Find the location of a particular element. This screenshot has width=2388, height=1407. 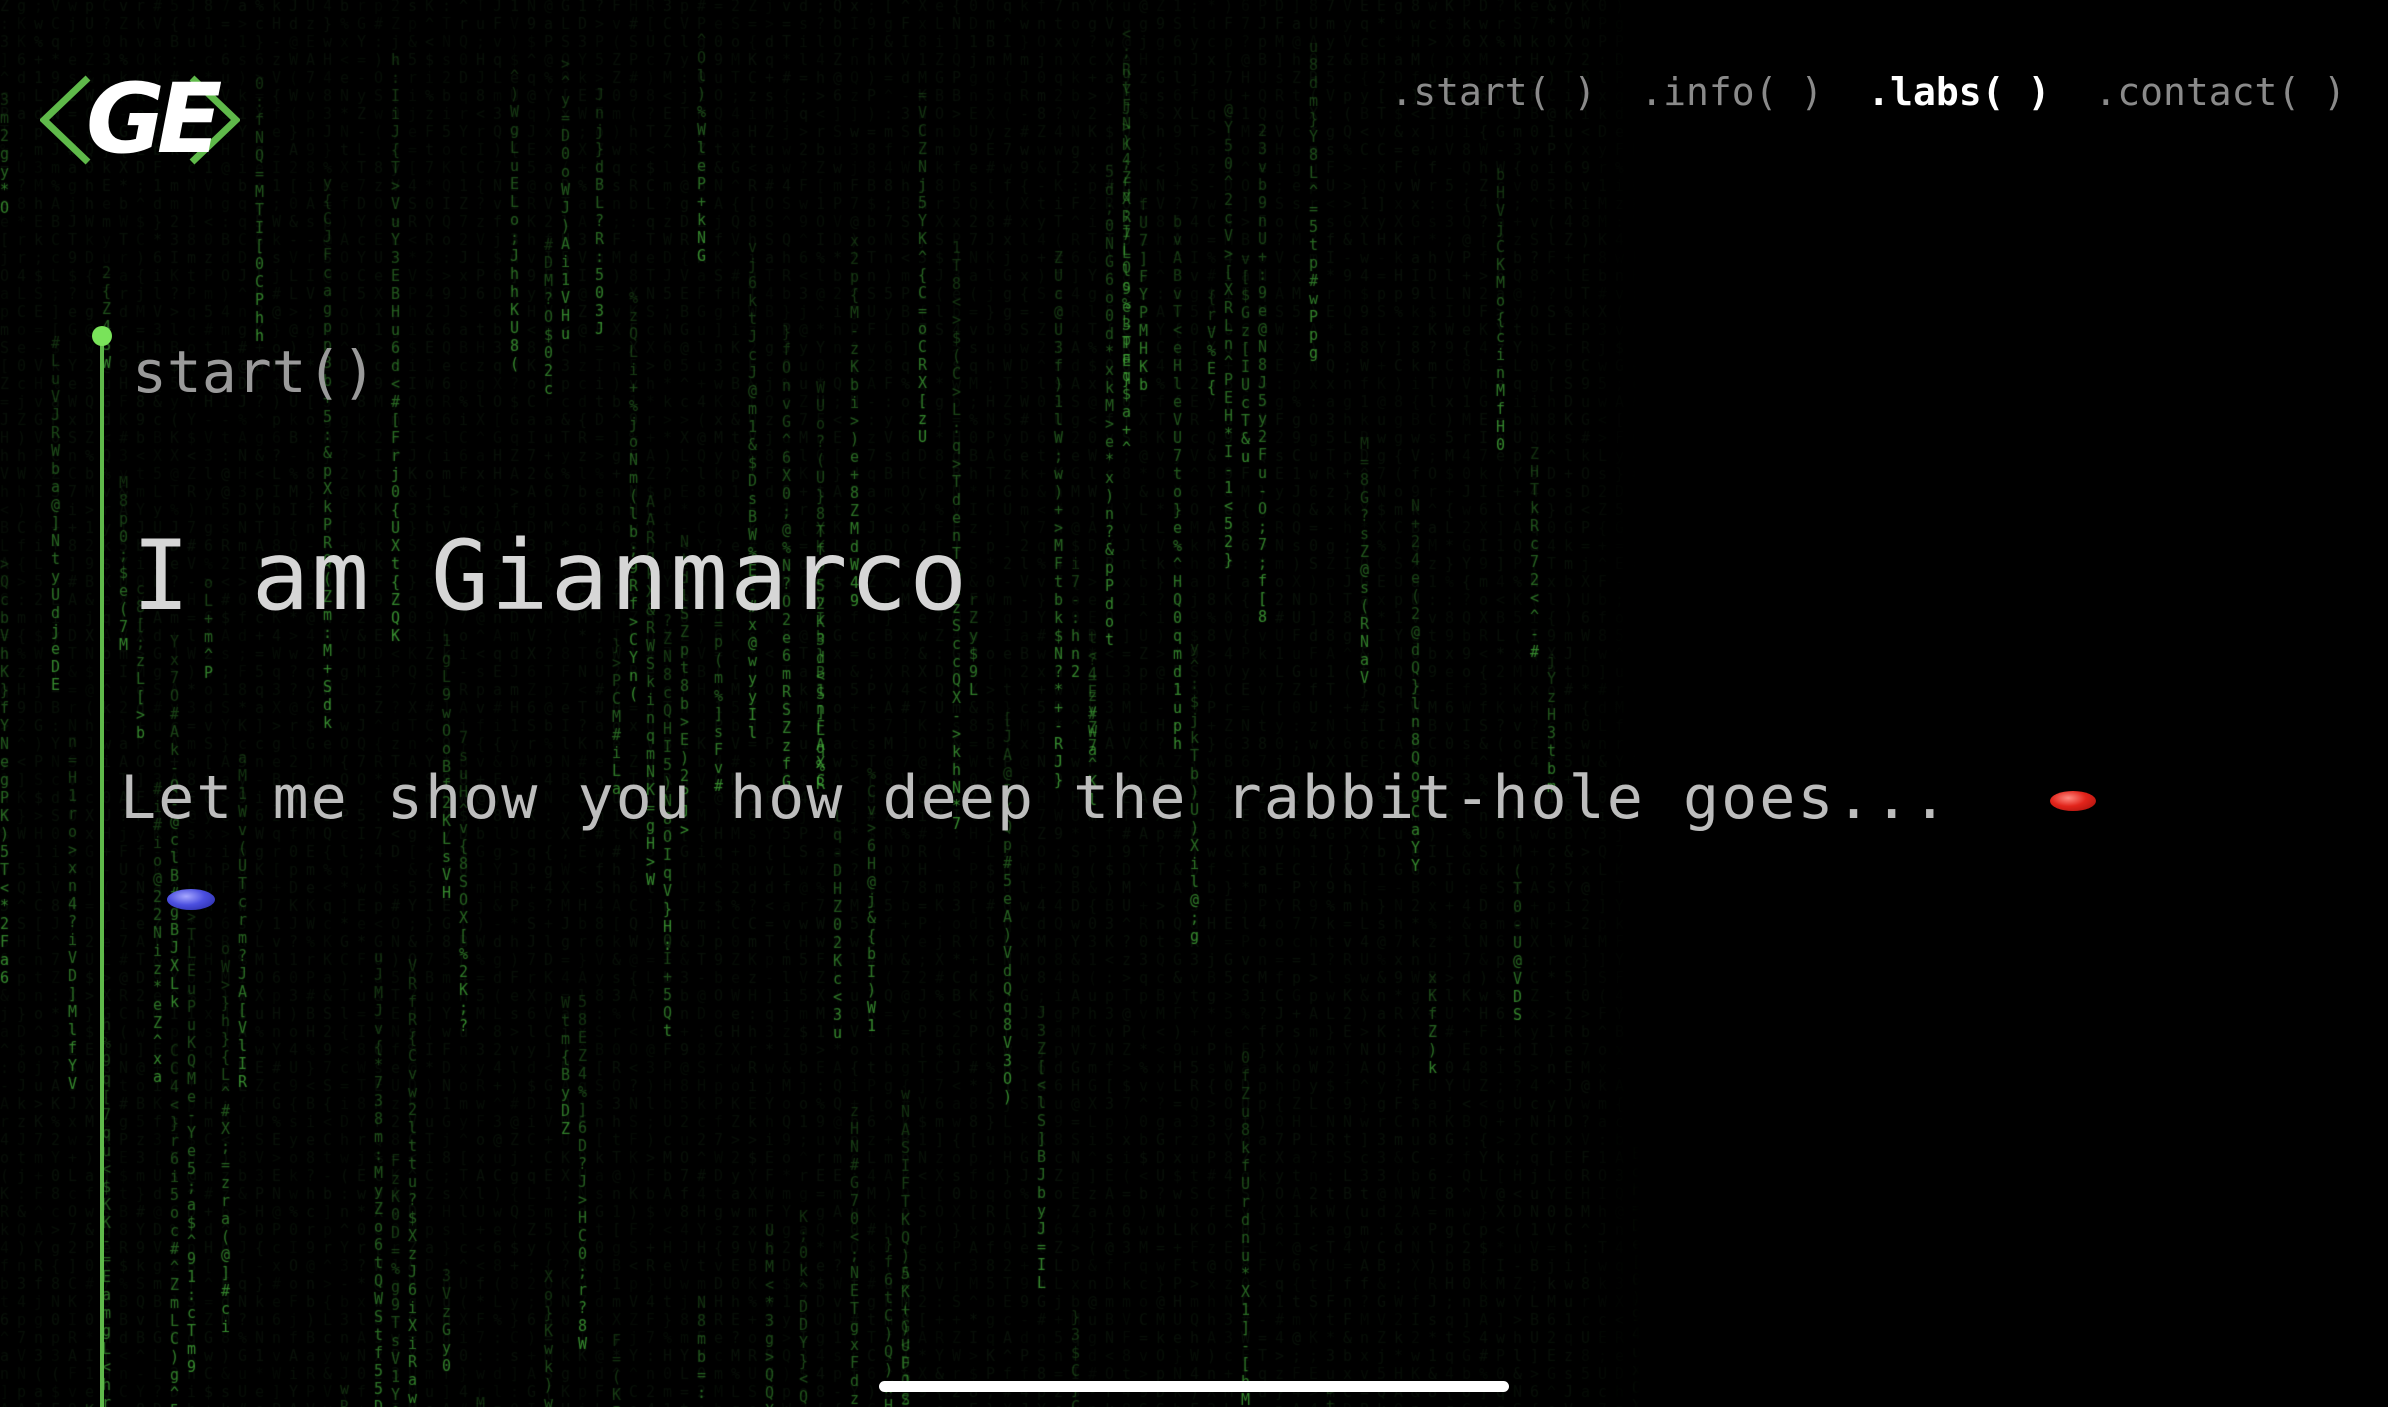

red-pill-button is located at coordinates (2073, 801).